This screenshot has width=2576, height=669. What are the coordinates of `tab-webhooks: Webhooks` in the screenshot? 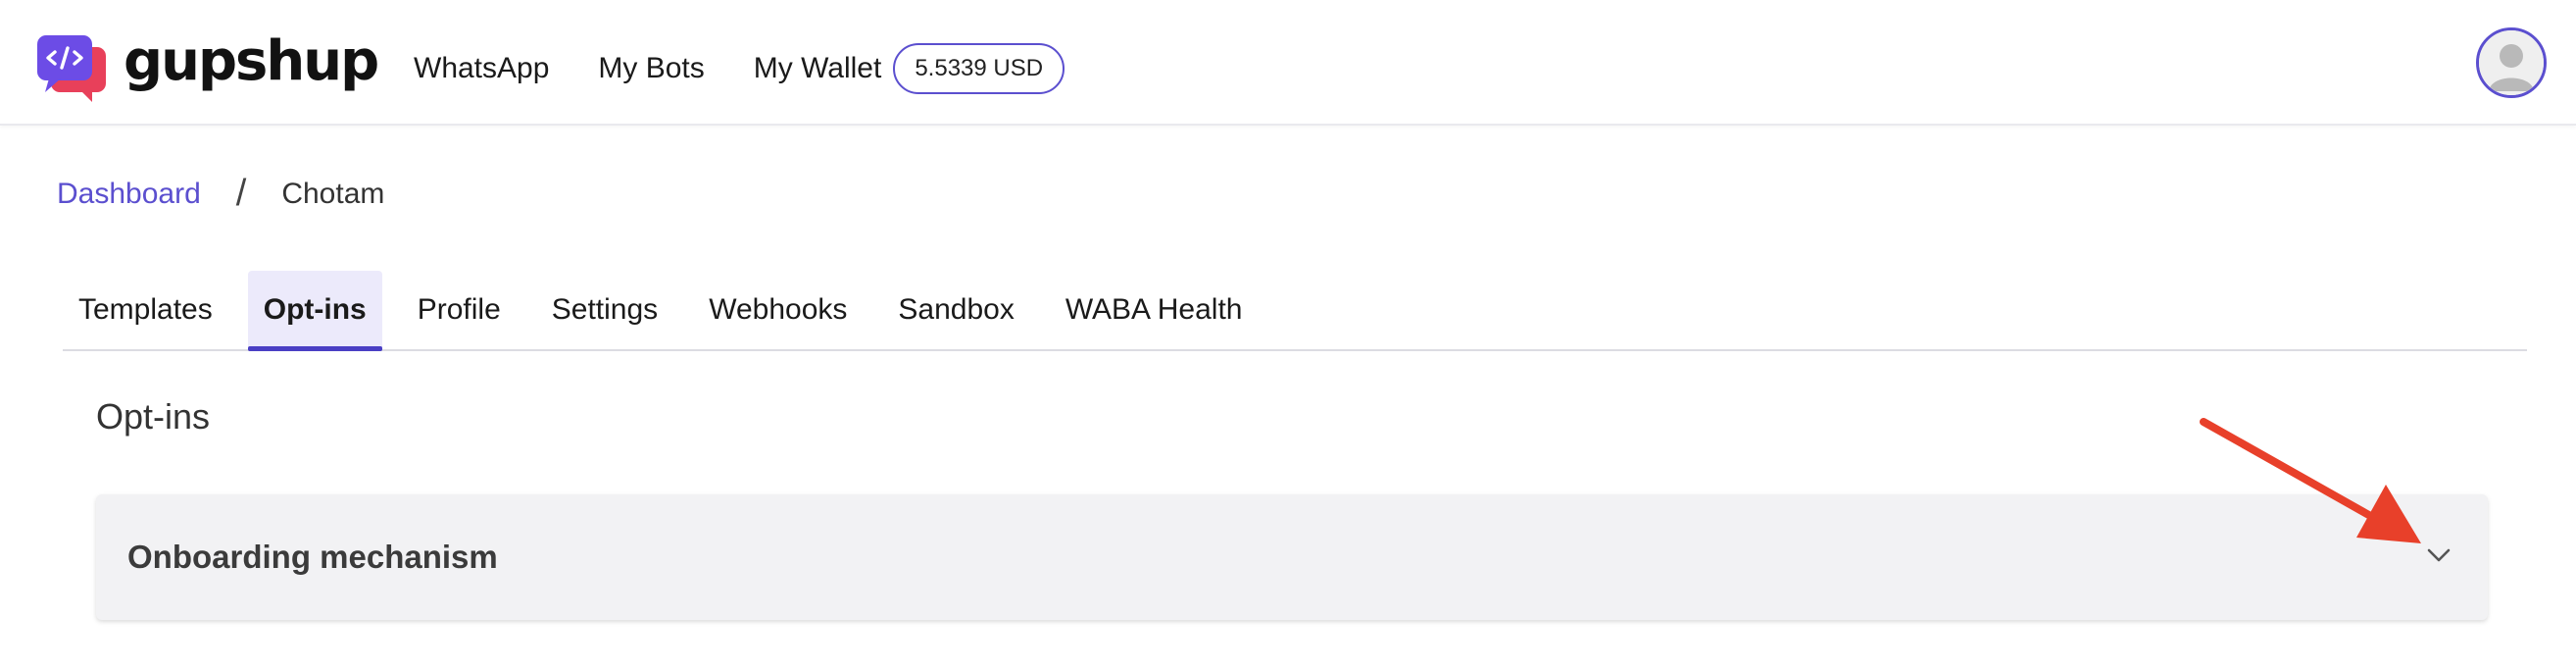 It's located at (778, 310).